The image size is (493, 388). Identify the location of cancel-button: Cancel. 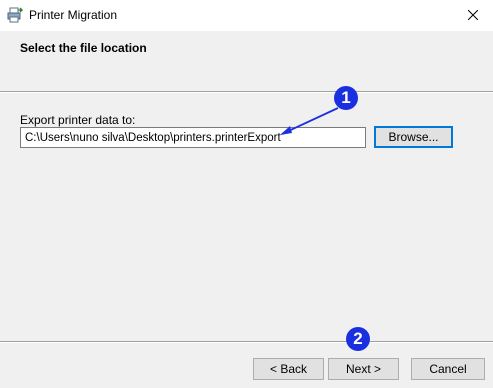
(448, 369).